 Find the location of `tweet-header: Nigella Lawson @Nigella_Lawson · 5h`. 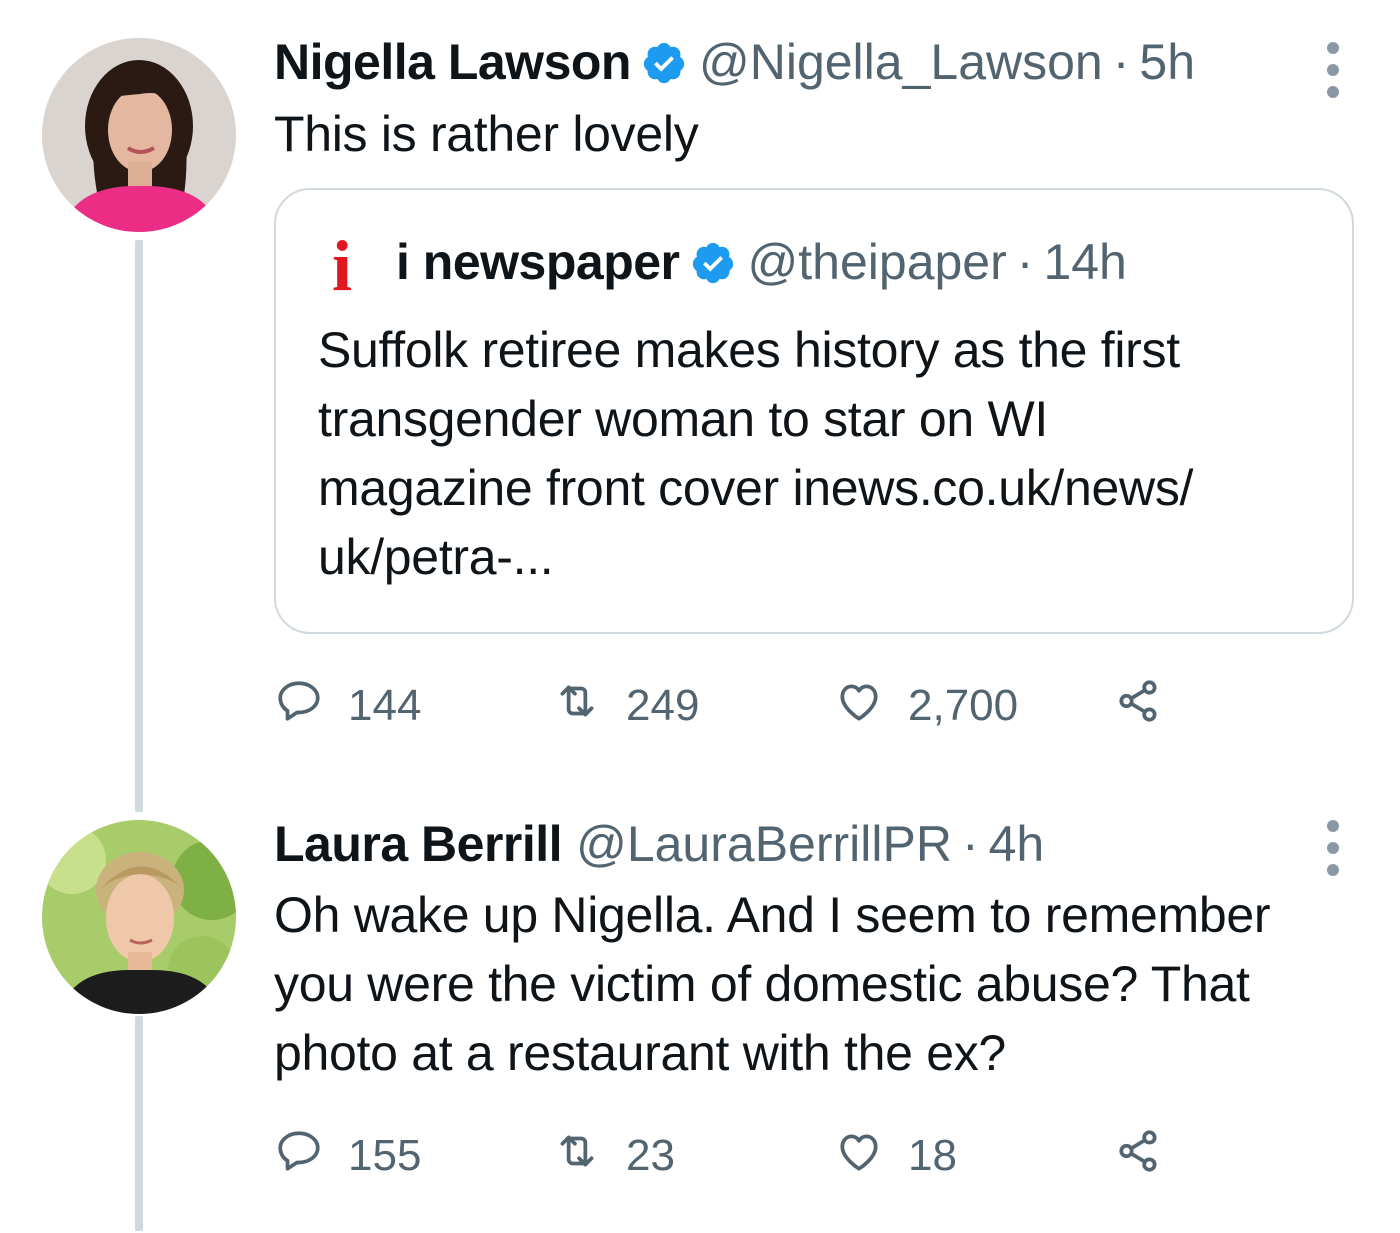

tweet-header: Nigella Lawson @Nigella_Lawson · 5h is located at coordinates (734, 62).